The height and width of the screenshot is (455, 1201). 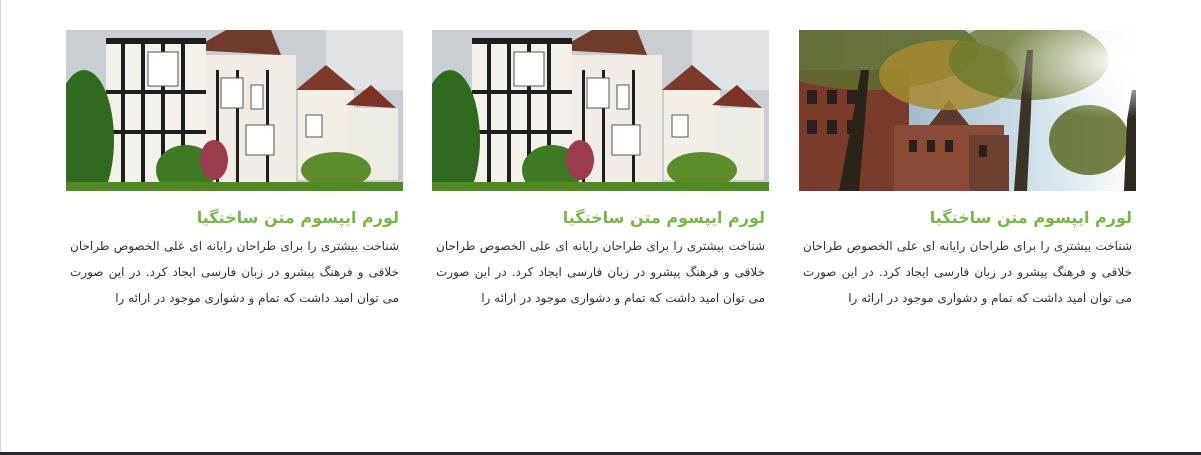 I want to click on page-left-border, so click(x=0, y=227).